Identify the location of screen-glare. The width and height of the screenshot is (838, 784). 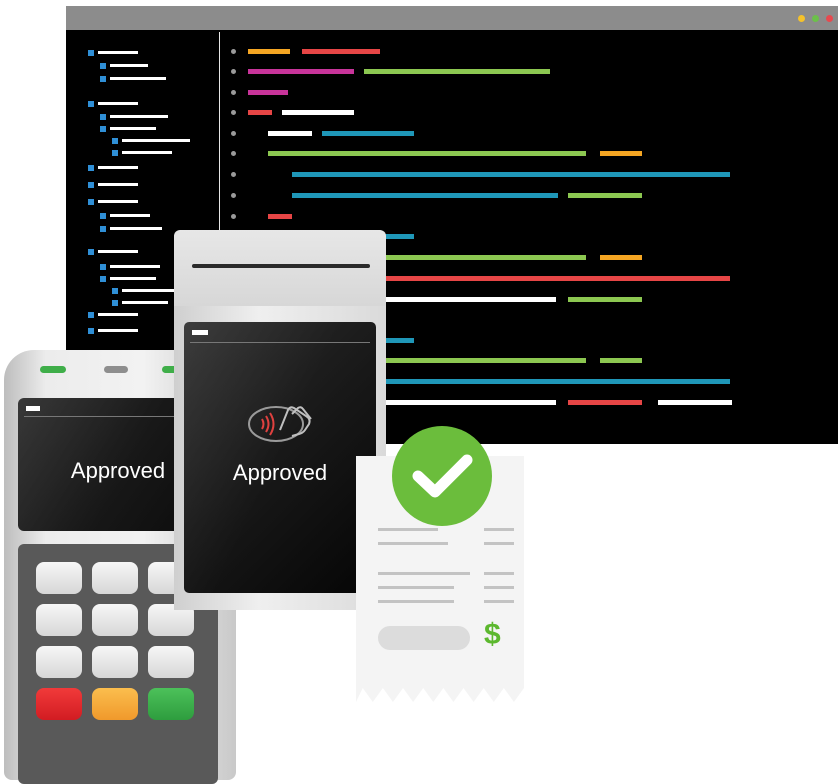
(280, 457).